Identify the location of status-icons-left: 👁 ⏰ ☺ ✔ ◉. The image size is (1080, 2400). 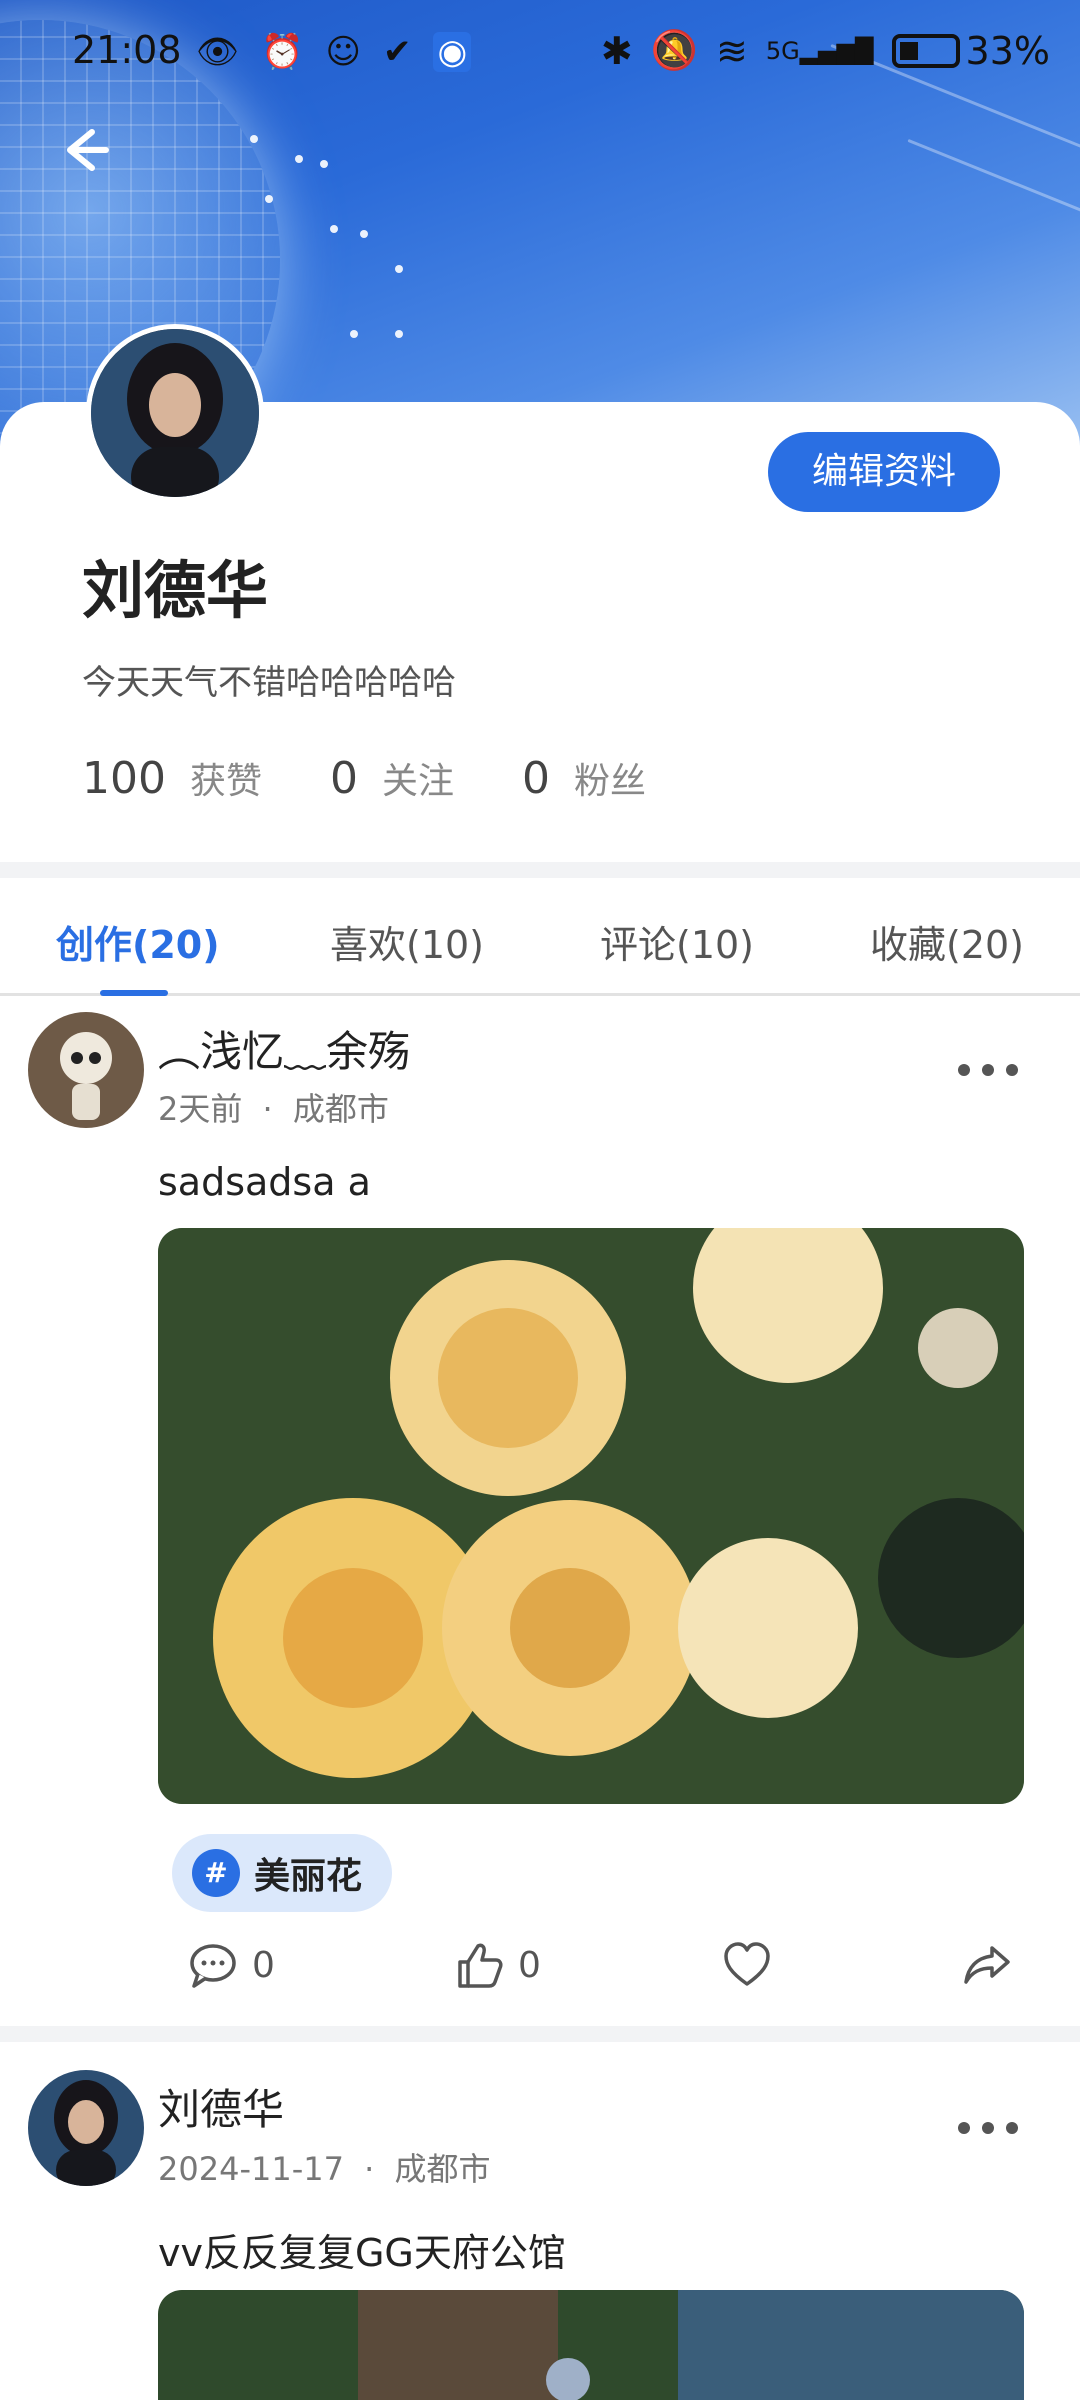
(334, 52).